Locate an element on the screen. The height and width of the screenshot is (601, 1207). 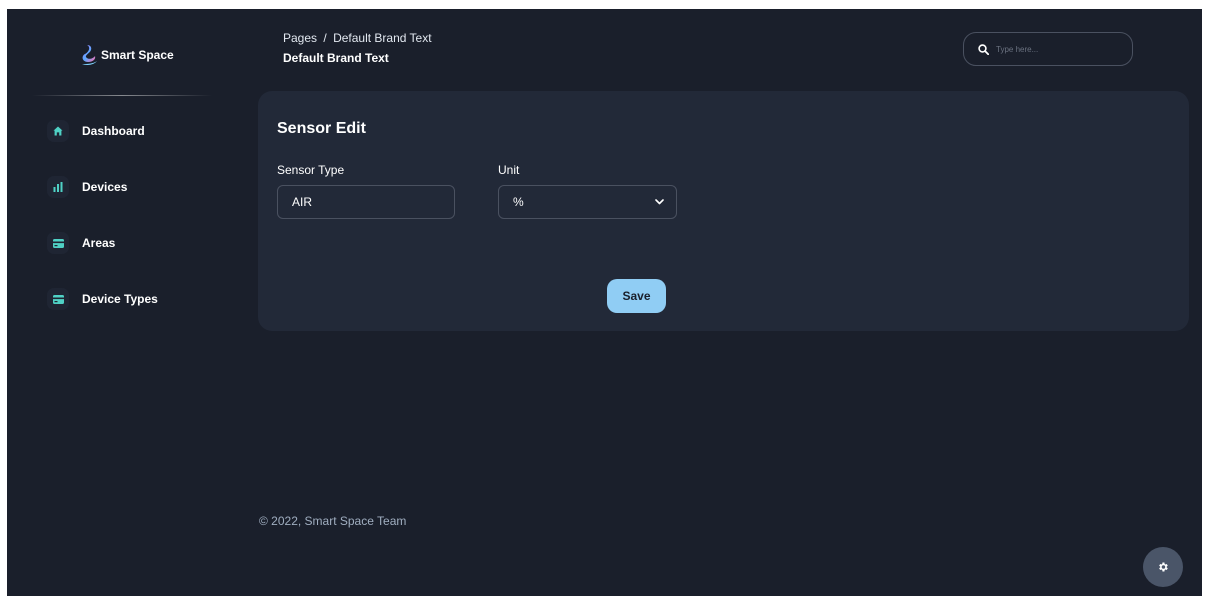
unit-label: Unit is located at coordinates (509, 170).